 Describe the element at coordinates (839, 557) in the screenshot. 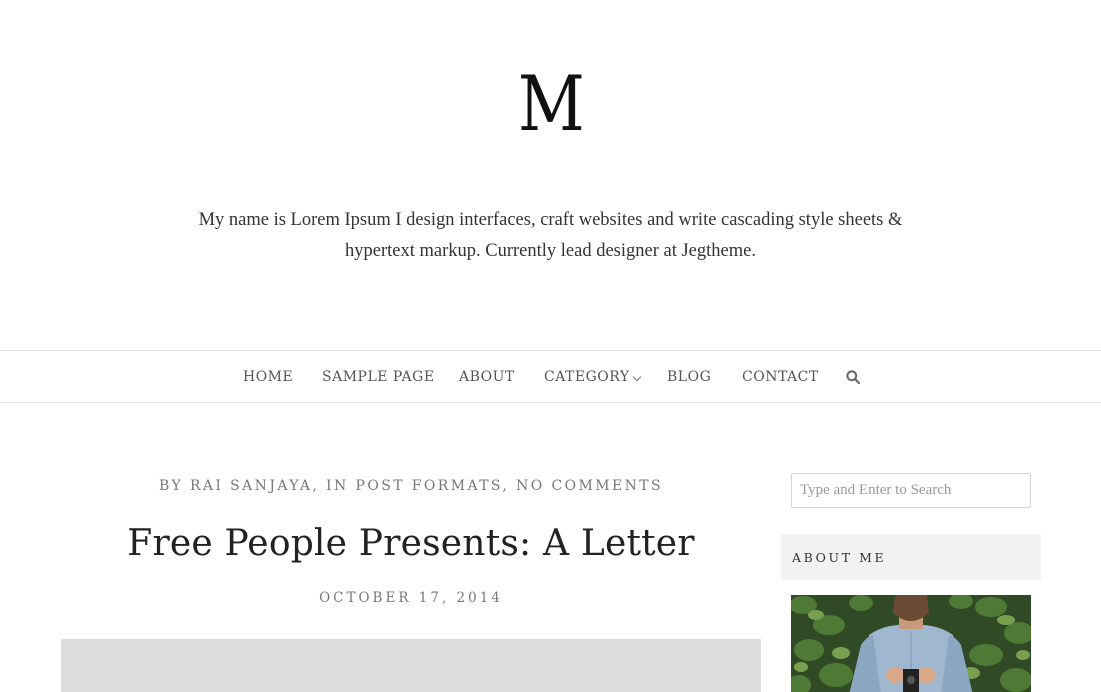

I see `about-me-widget-title: ABOUT ME` at that location.